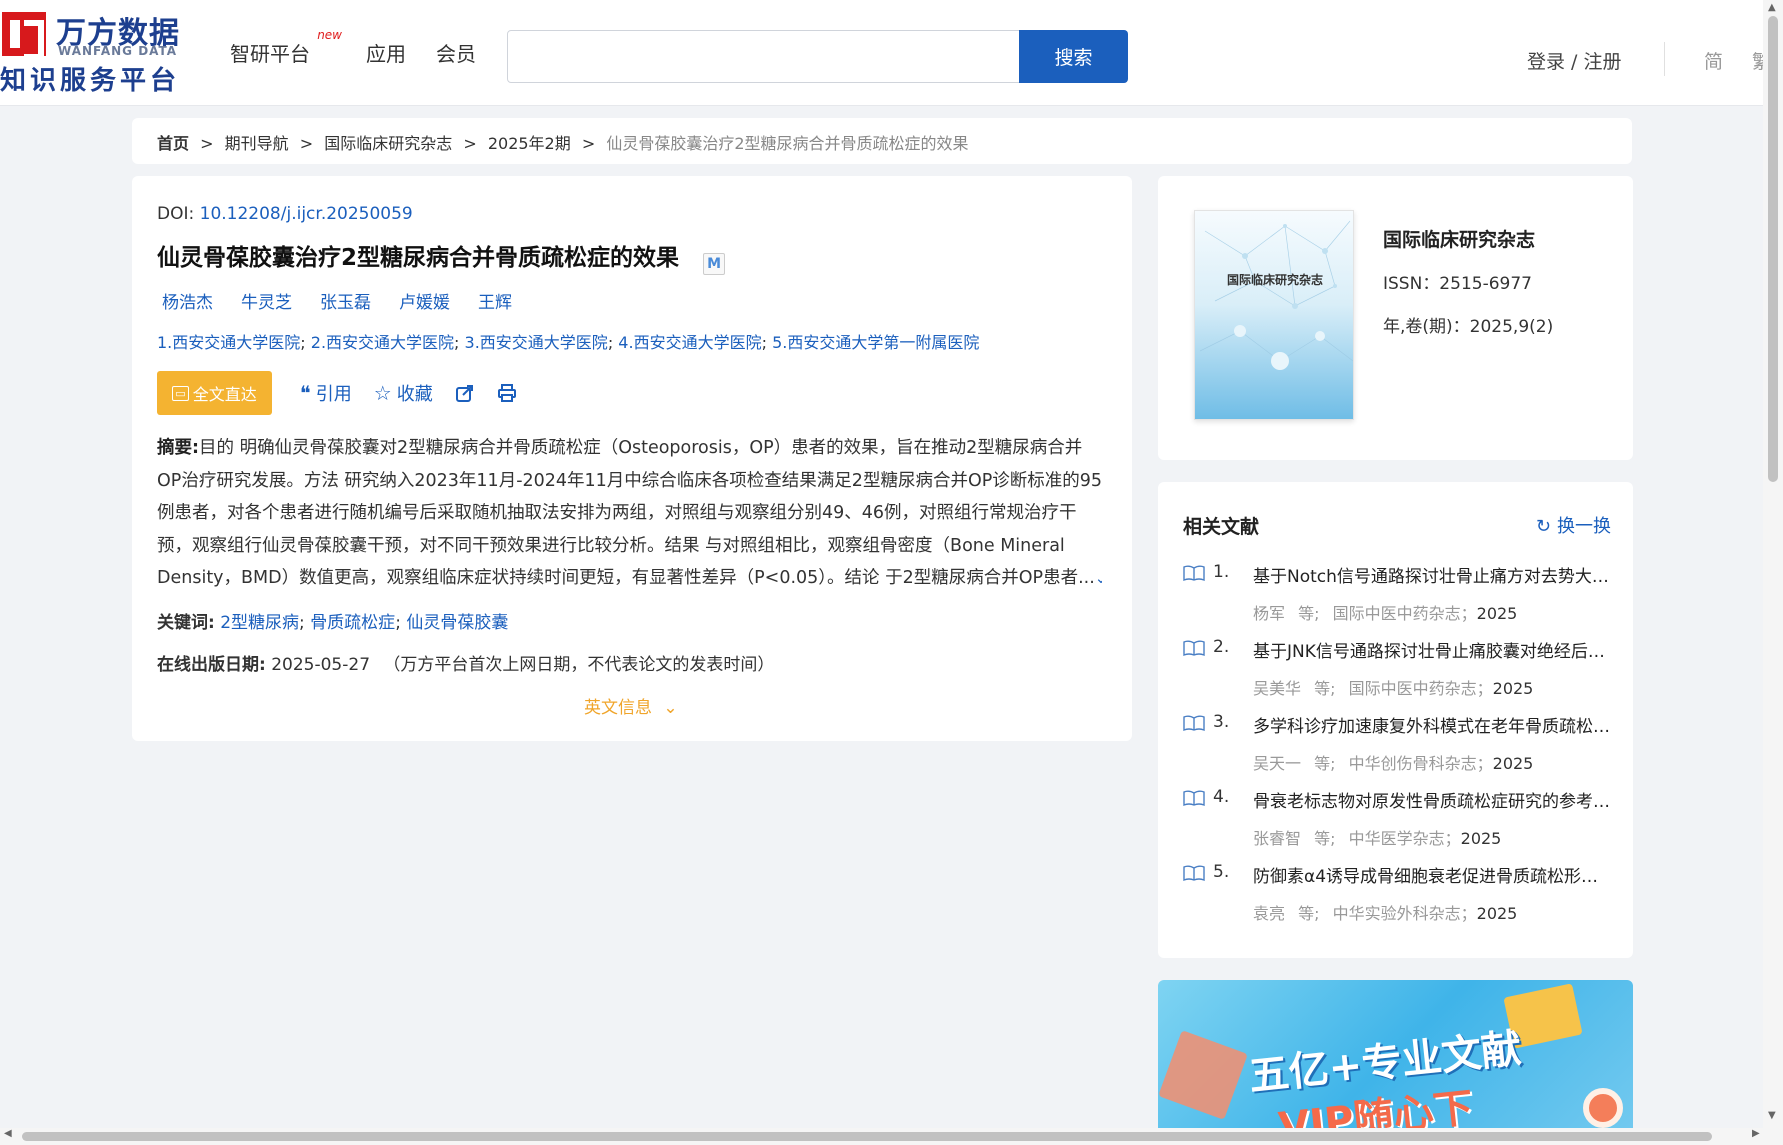  Describe the element at coordinates (1274, 280) in the screenshot. I see `cover-title: 国际临床研究杂志` at that location.